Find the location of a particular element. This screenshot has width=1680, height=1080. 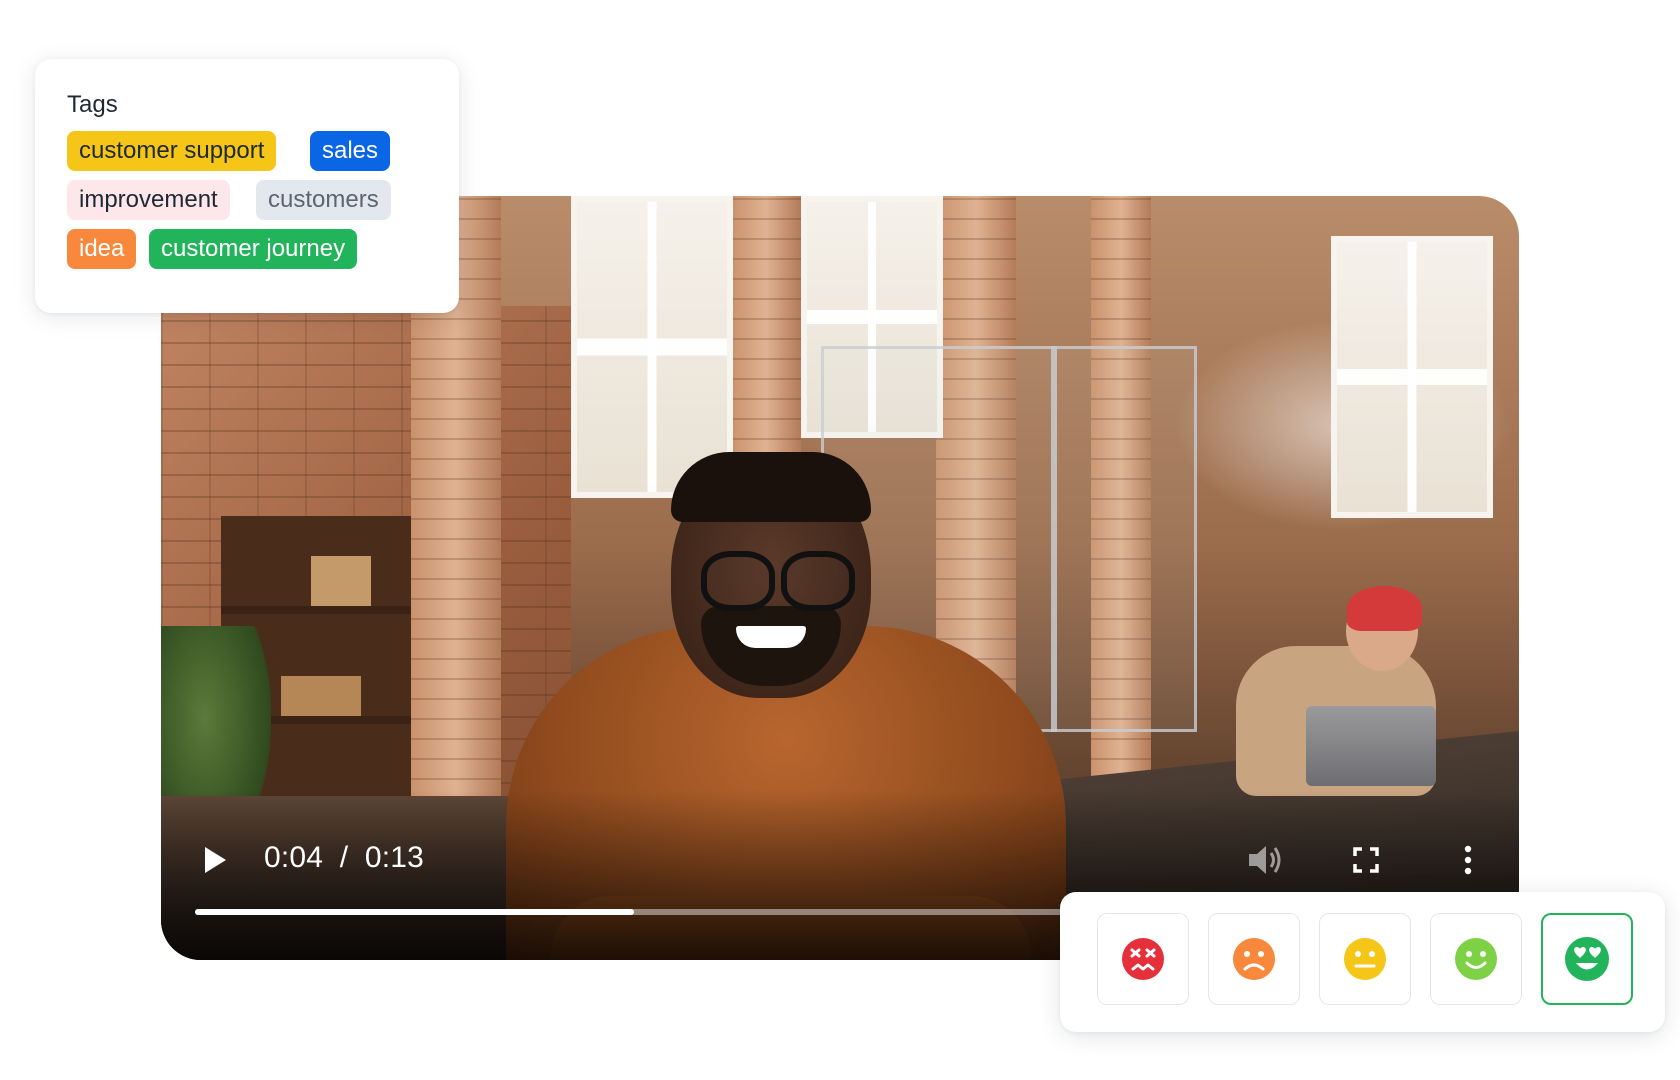

very-angry-face-icon is located at coordinates (1143, 959).